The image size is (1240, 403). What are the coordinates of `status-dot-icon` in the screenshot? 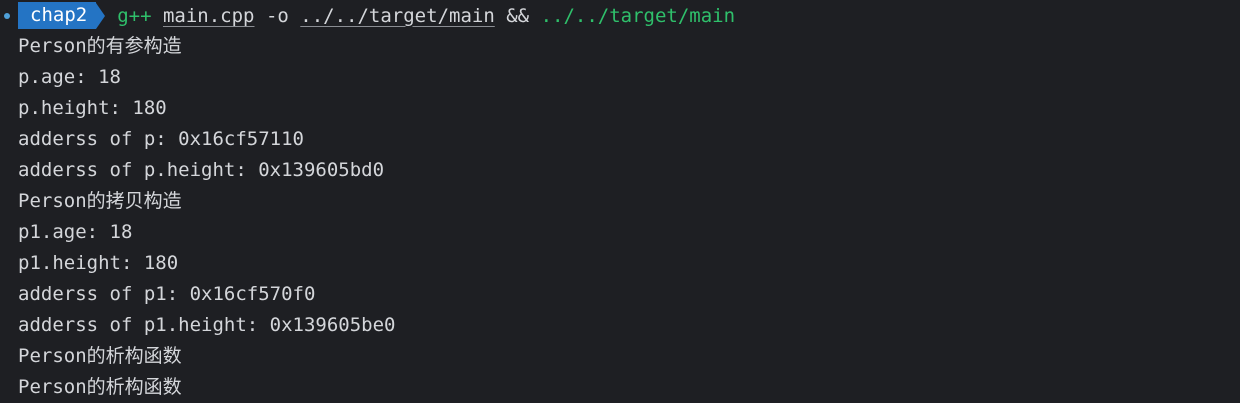 It's located at (7, 15).